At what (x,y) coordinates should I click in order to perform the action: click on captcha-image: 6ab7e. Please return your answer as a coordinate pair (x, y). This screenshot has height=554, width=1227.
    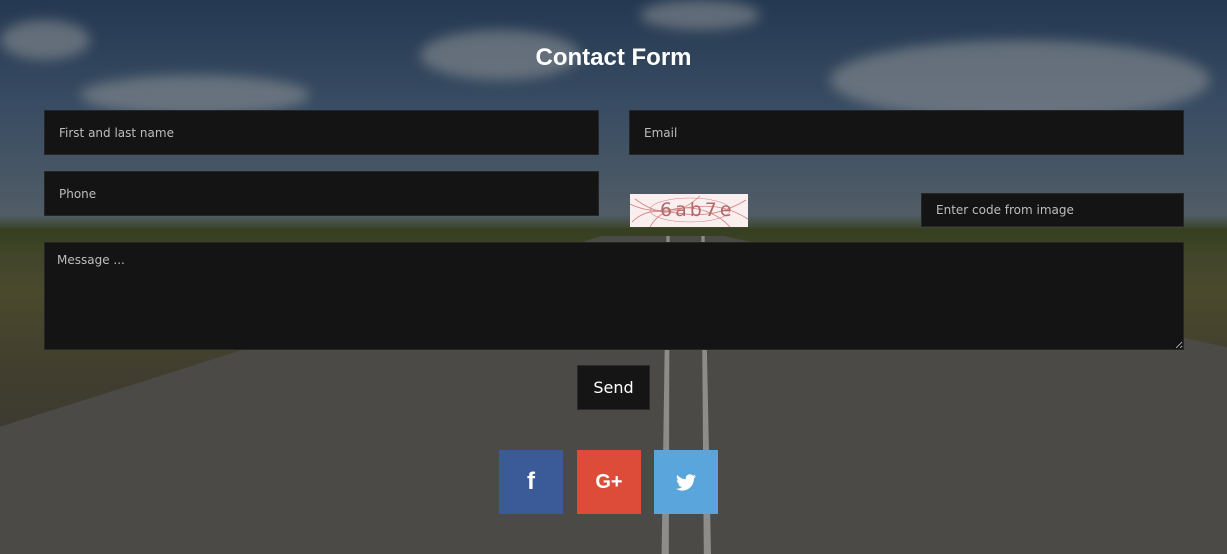
    Looking at the image, I should click on (689, 210).